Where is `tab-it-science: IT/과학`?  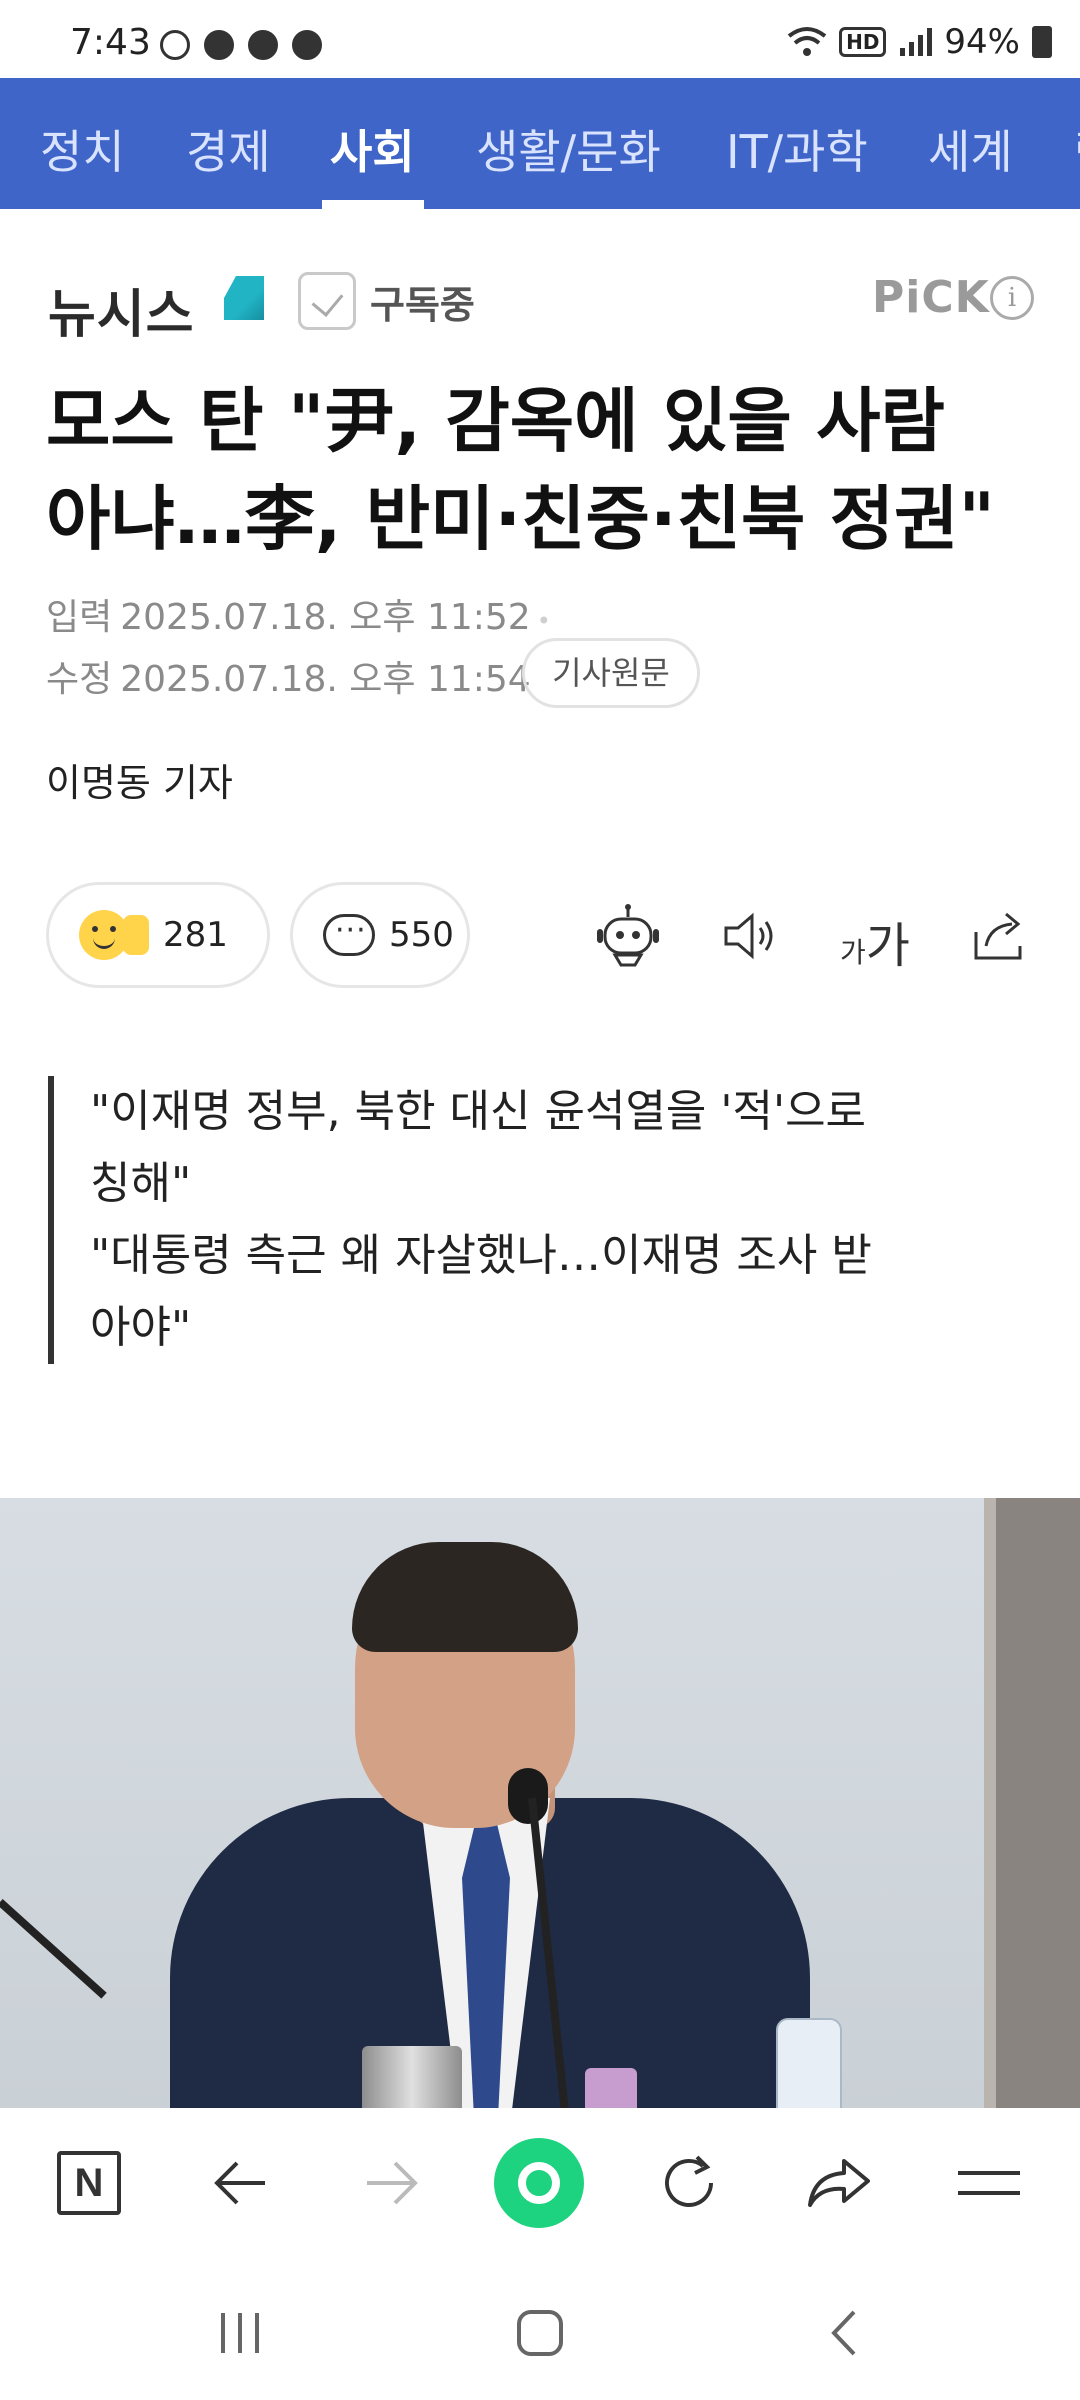 tab-it-science: IT/과학 is located at coordinates (797, 149).